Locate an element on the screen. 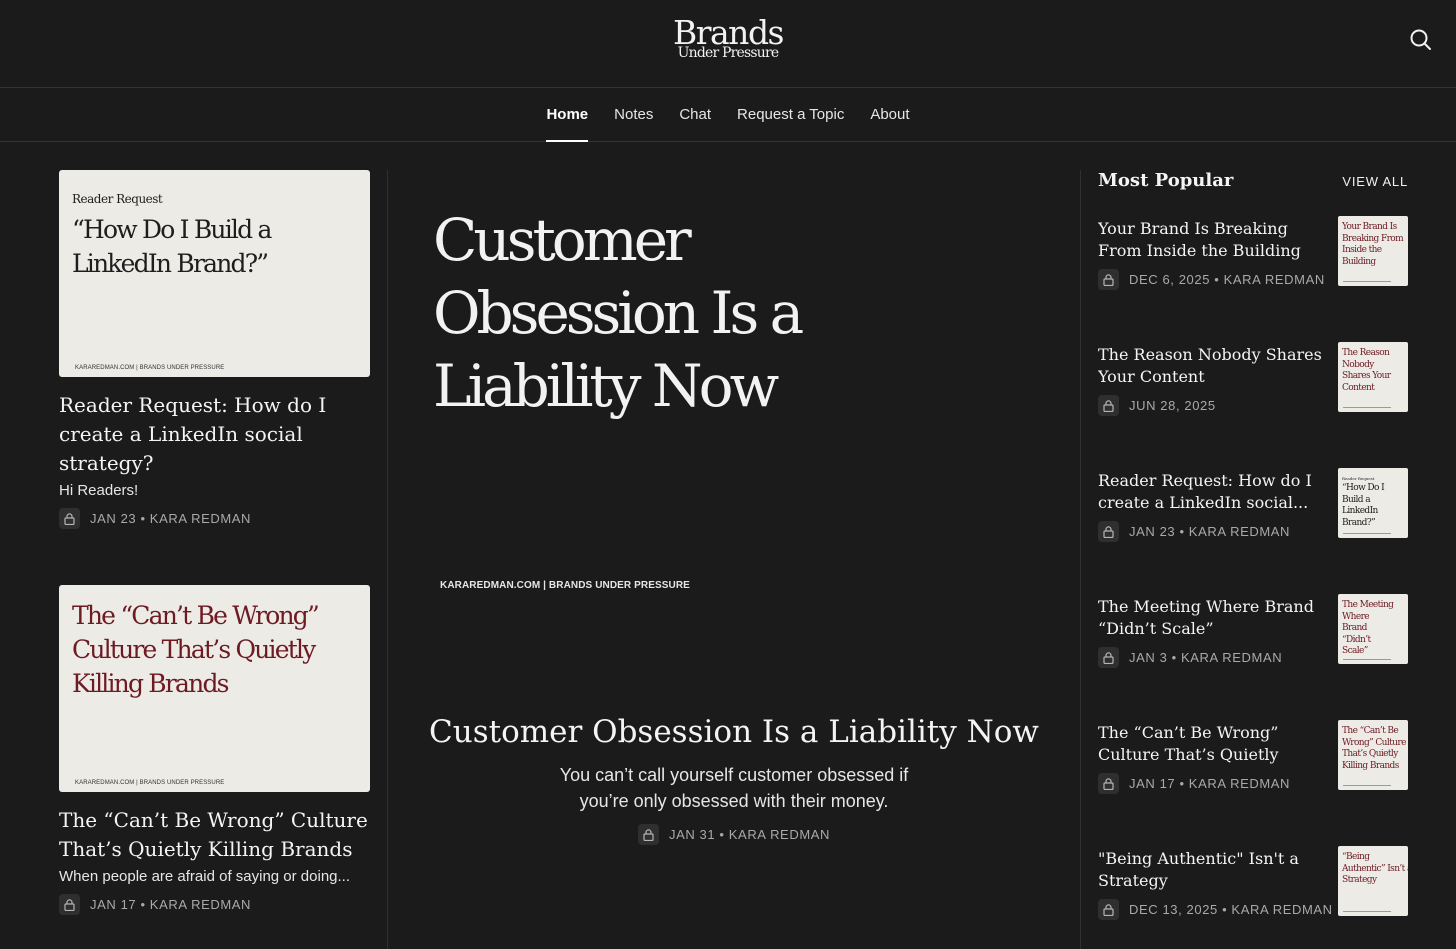  search-button is located at coordinates (1421, 40).